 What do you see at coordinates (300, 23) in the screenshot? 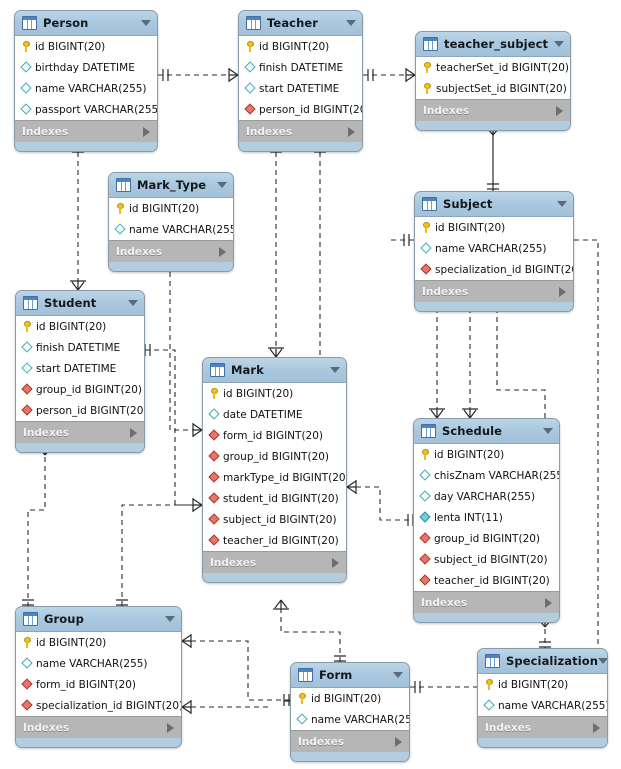
I see `table-header-teacher: Teacher` at bounding box center [300, 23].